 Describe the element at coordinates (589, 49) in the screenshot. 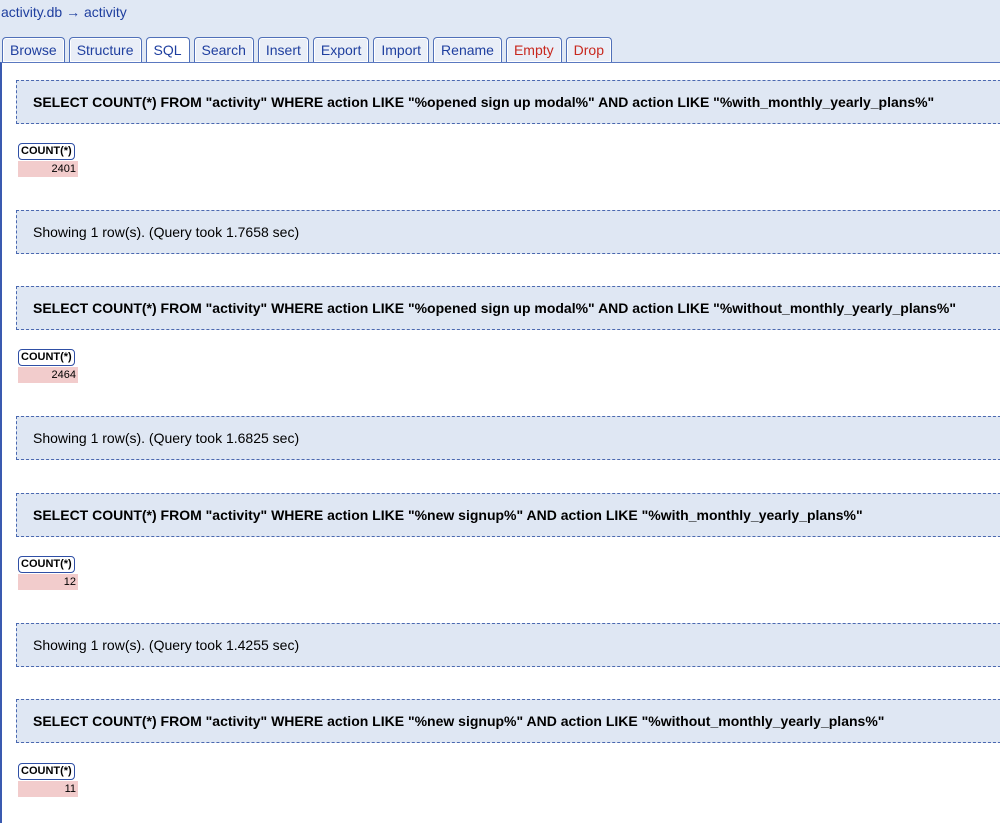

I see `tab-drop: Drop` at that location.